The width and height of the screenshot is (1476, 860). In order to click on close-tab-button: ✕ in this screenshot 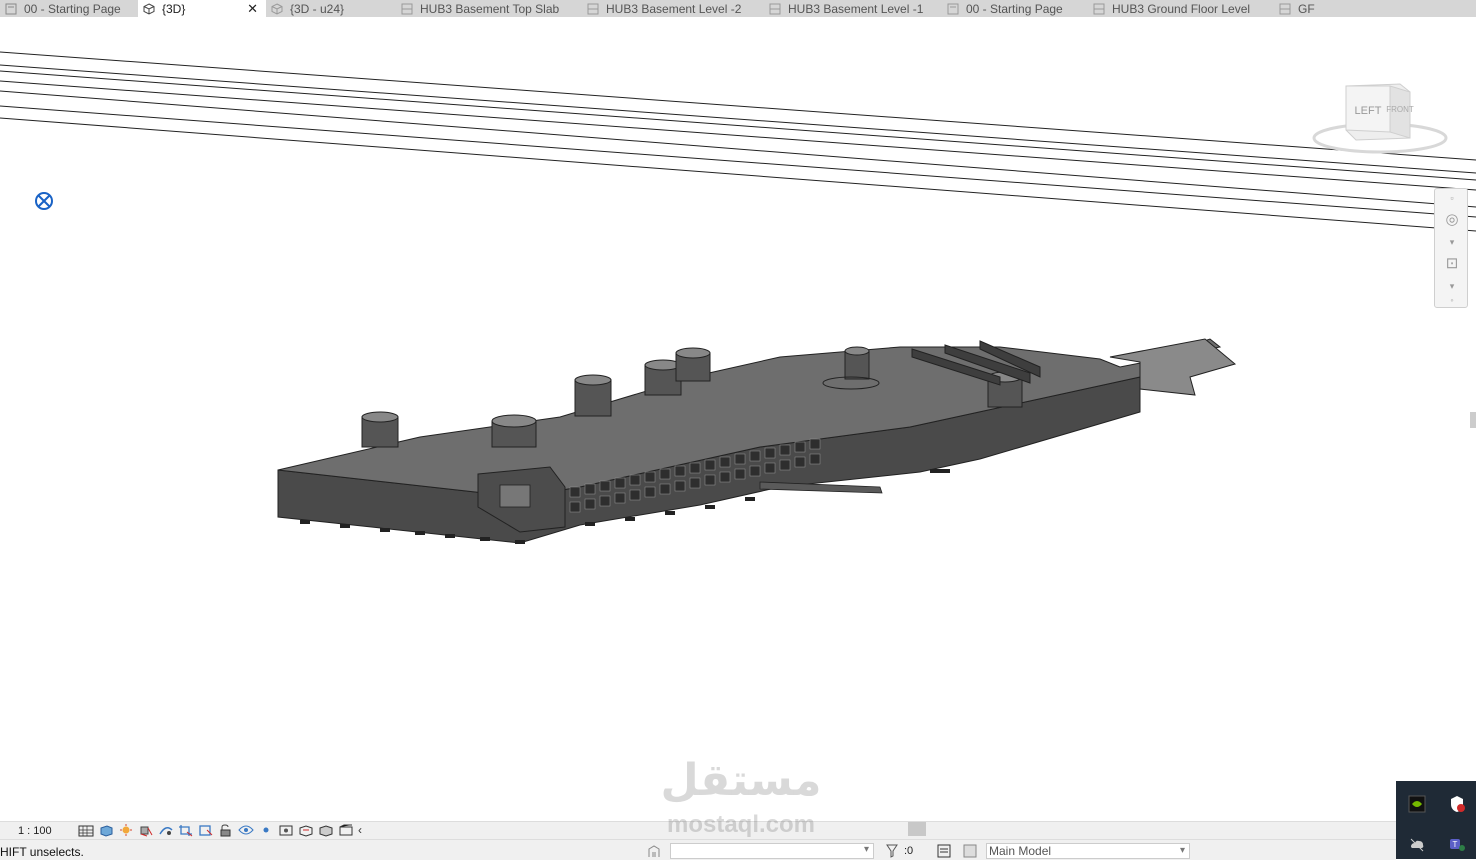, I will do `click(252, 9)`.